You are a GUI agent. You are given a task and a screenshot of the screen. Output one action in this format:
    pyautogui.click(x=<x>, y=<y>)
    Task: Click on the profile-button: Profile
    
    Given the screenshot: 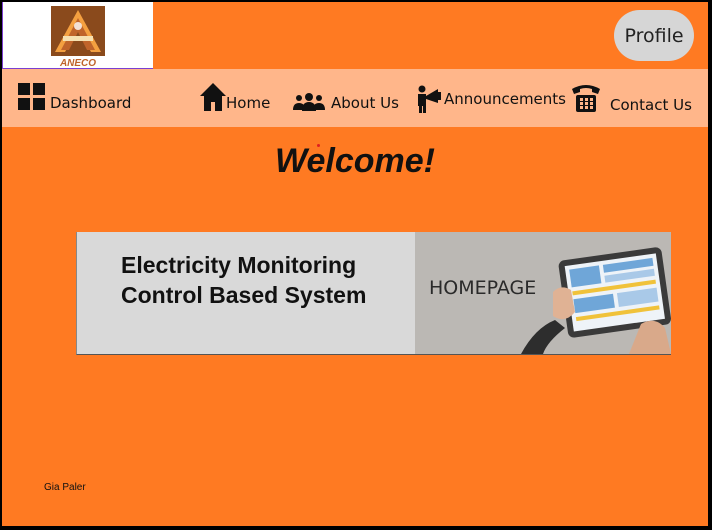 What is the action you would take?
    pyautogui.click(x=654, y=35)
    